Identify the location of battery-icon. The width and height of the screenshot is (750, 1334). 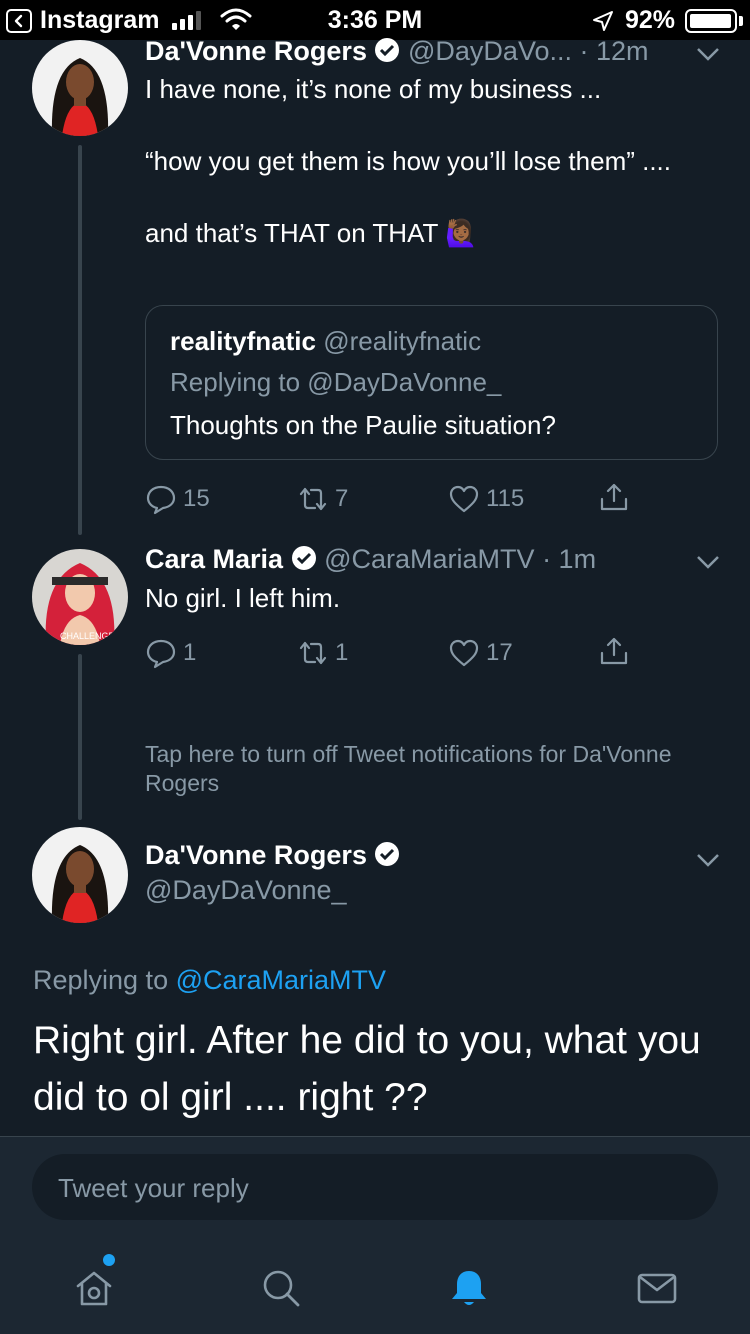
(711, 21).